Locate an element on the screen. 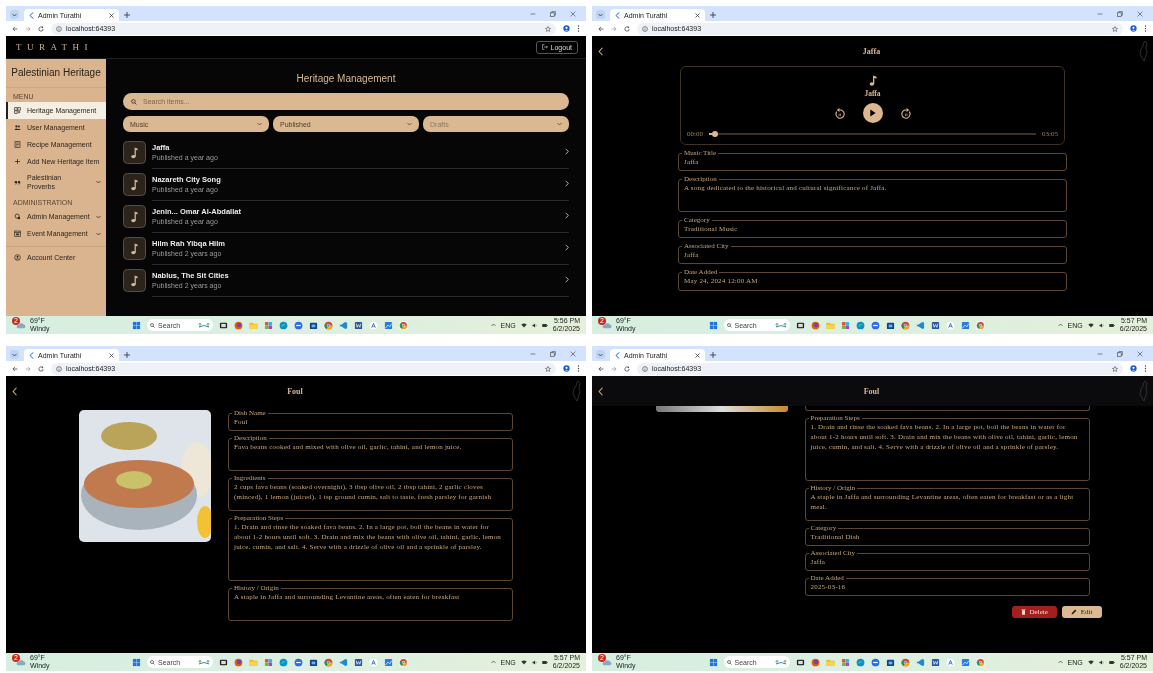 This screenshot has height=673, width=1153. document-icon is located at coordinates (358, 325).